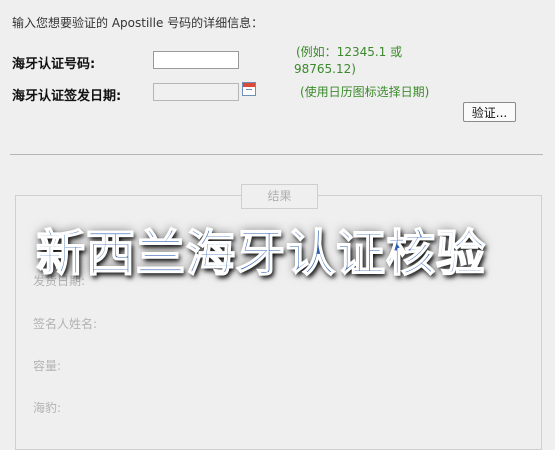  I want to click on apostille-number-label: 海牙认证号码:, so click(54, 64).